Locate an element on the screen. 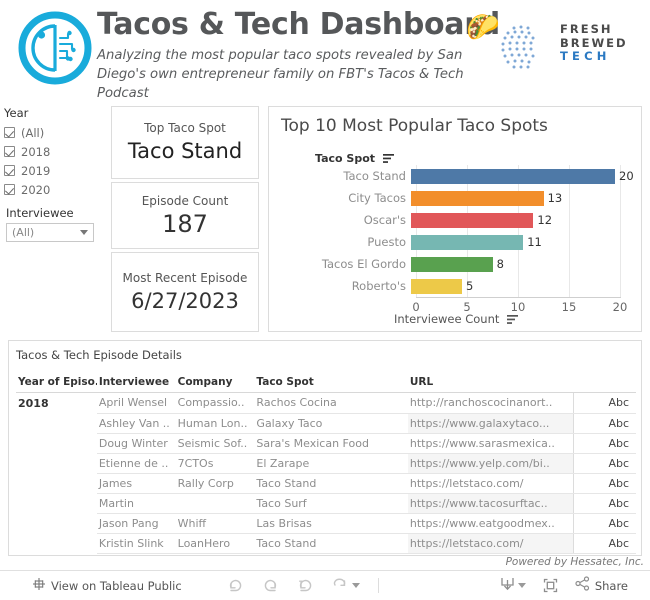  year-filter-option-2019: 2019 is located at coordinates (54, 170).